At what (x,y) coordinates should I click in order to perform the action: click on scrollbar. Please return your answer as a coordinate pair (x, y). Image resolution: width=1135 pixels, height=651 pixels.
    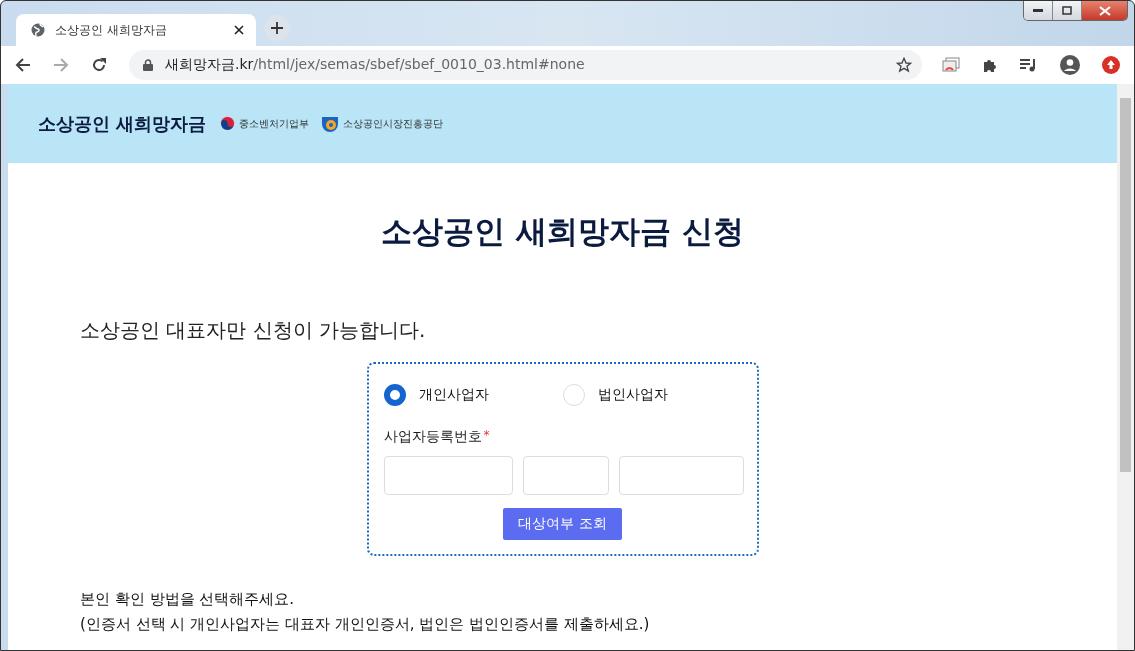
    Looking at the image, I should click on (1125, 367).